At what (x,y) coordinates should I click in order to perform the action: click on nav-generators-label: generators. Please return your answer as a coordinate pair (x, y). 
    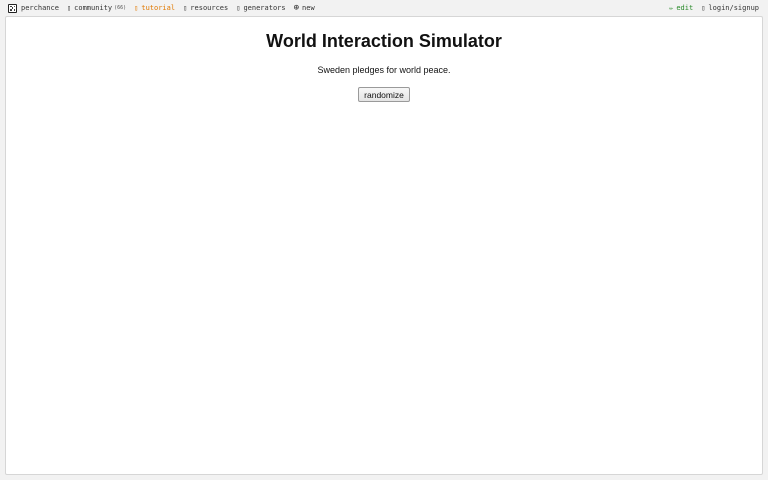
    Looking at the image, I should click on (264, 8).